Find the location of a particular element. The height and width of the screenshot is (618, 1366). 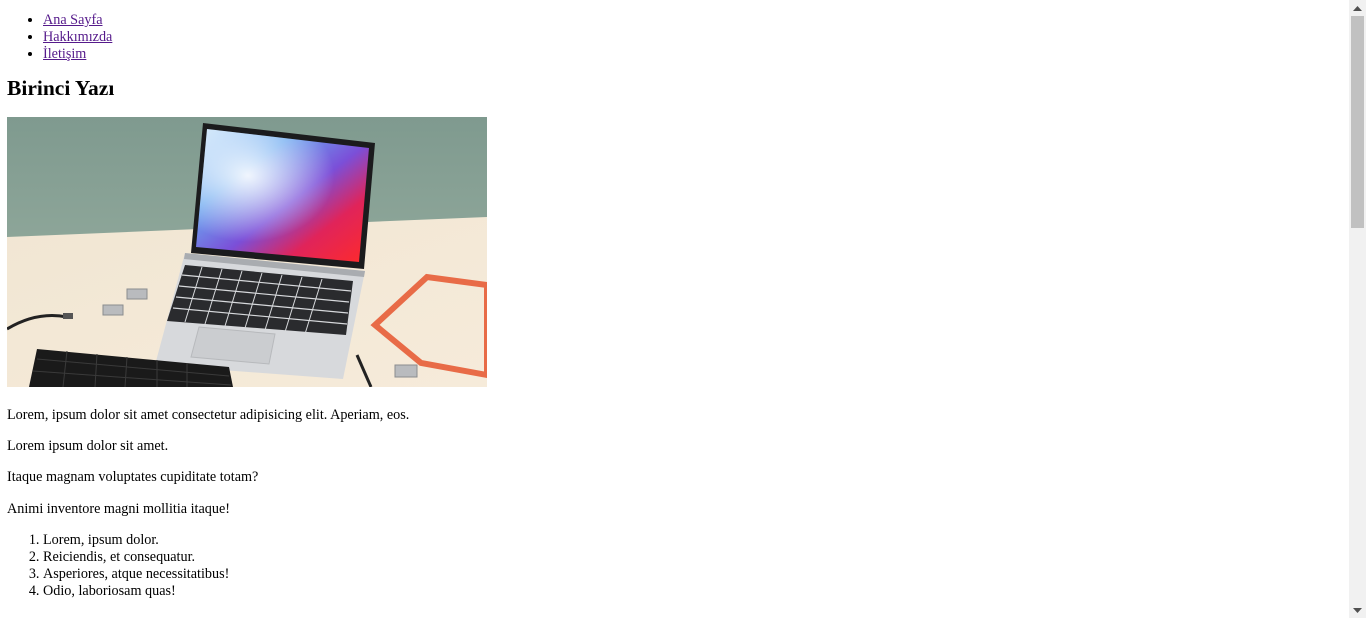

nav-link-about: Hakkımızda is located at coordinates (77, 37).